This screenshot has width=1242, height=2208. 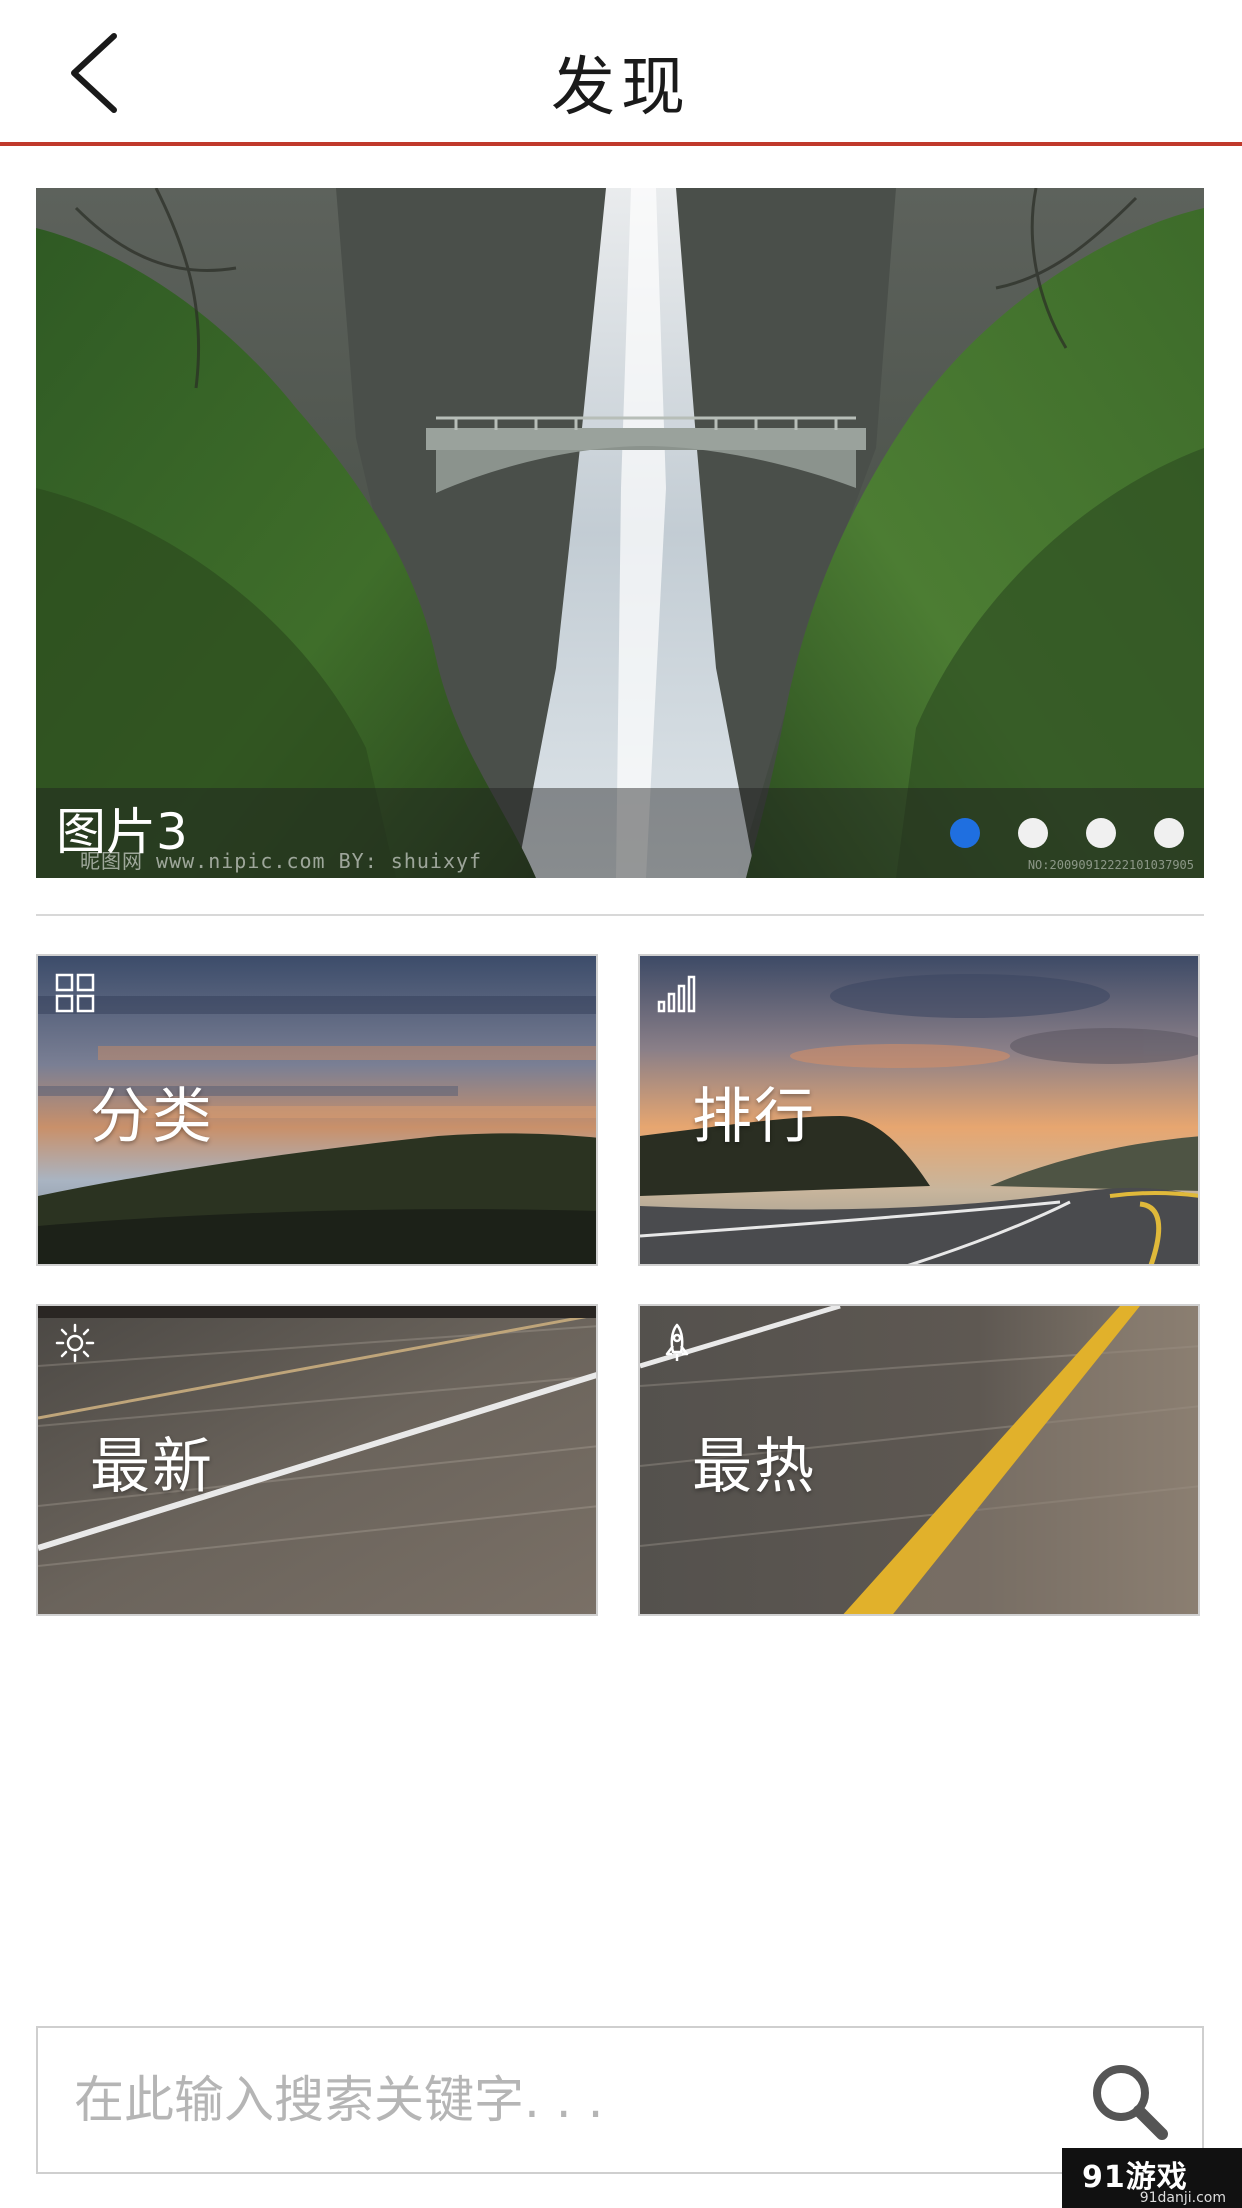 I want to click on search-button, so click(x=1129, y=2101).